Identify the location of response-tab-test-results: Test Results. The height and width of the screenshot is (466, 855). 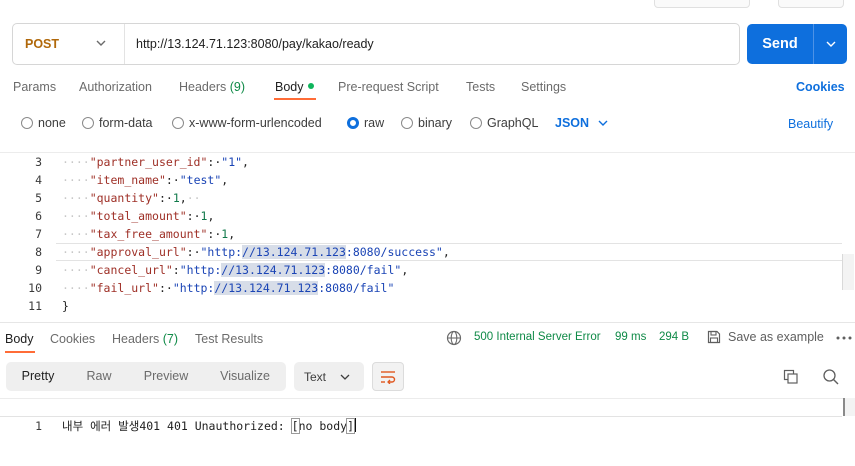
(229, 339).